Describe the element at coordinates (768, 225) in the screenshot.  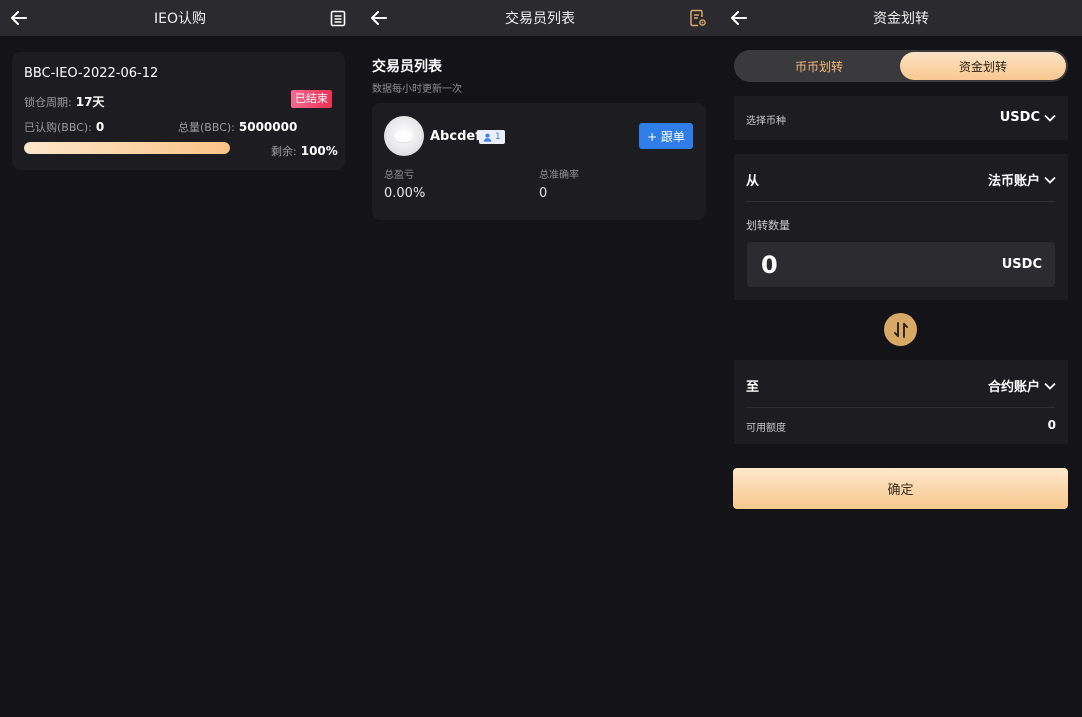
I see `amount-label: 划转数量` at that location.